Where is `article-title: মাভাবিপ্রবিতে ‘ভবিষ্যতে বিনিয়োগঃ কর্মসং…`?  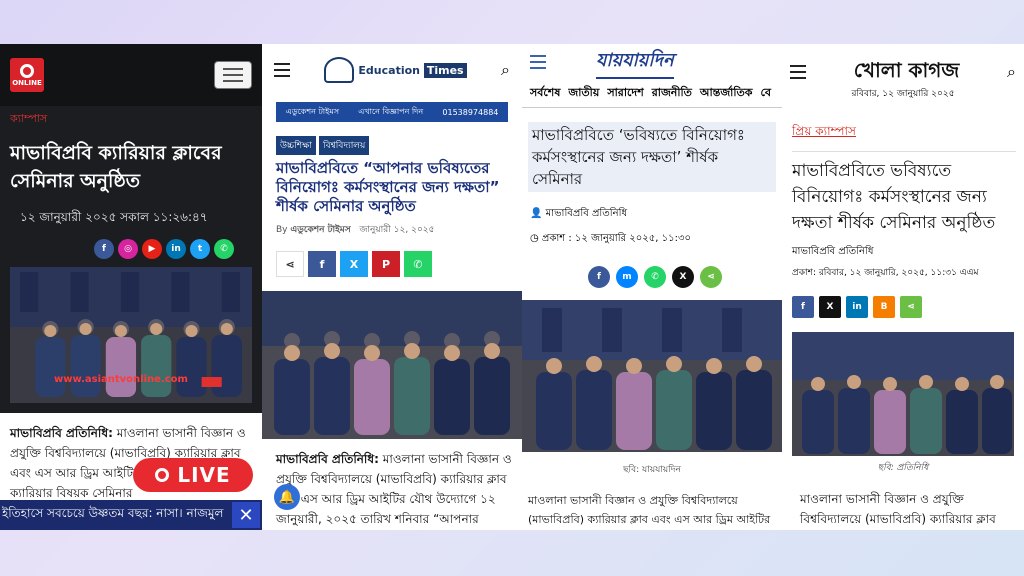 article-title: মাভাবিপ্রবিতে ‘ভবিষ্যতে বিনিয়োগঃ কর্মসং… is located at coordinates (652, 157).